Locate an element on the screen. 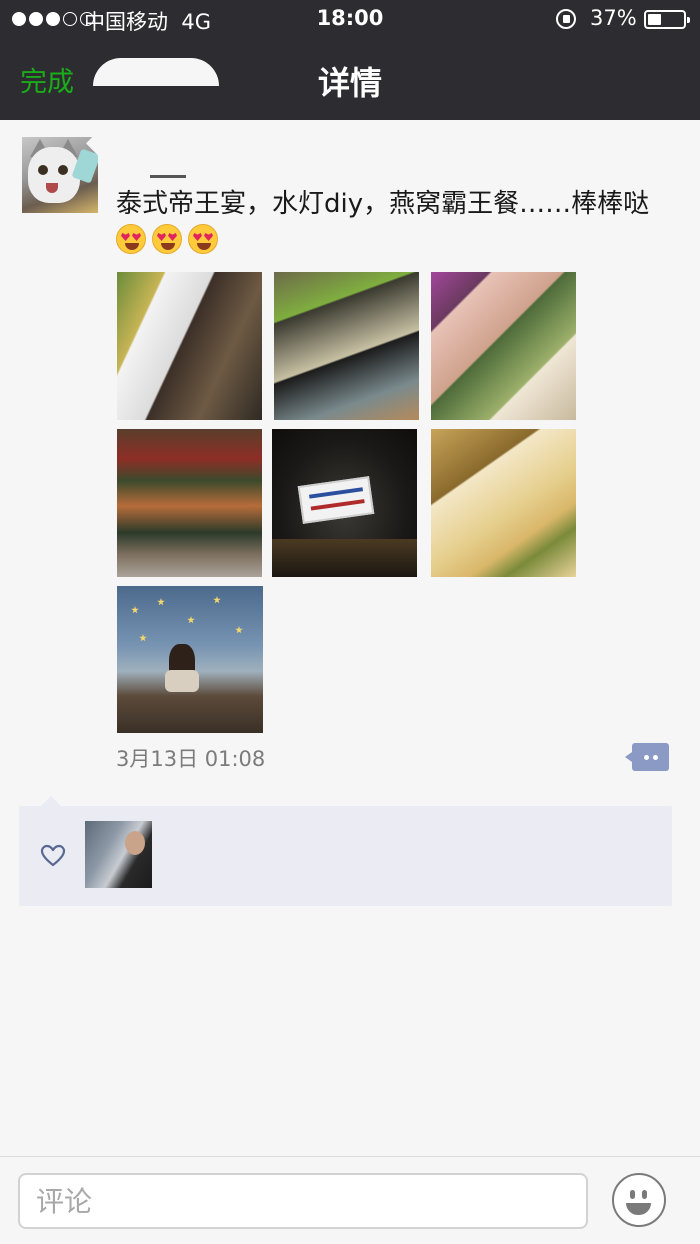 Image resolution: width=700 pixels, height=1244 pixels. poster-name-redacted is located at coordinates (168, 176).